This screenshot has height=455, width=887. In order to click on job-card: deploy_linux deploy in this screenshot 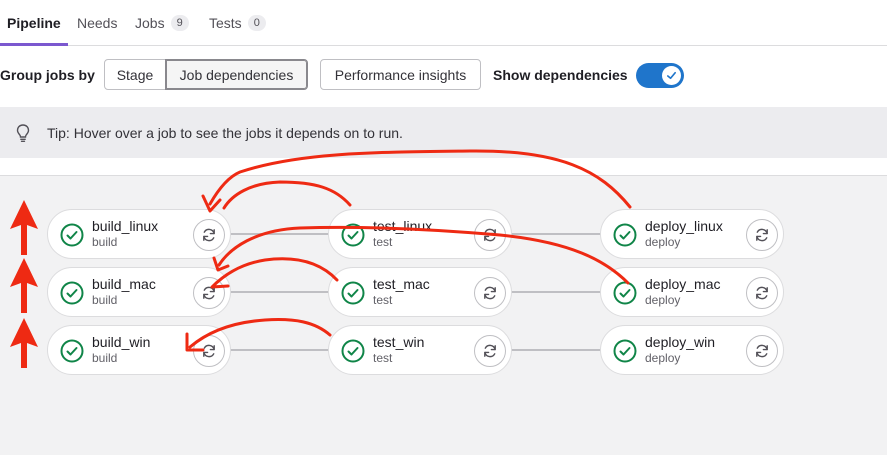, I will do `click(692, 234)`.